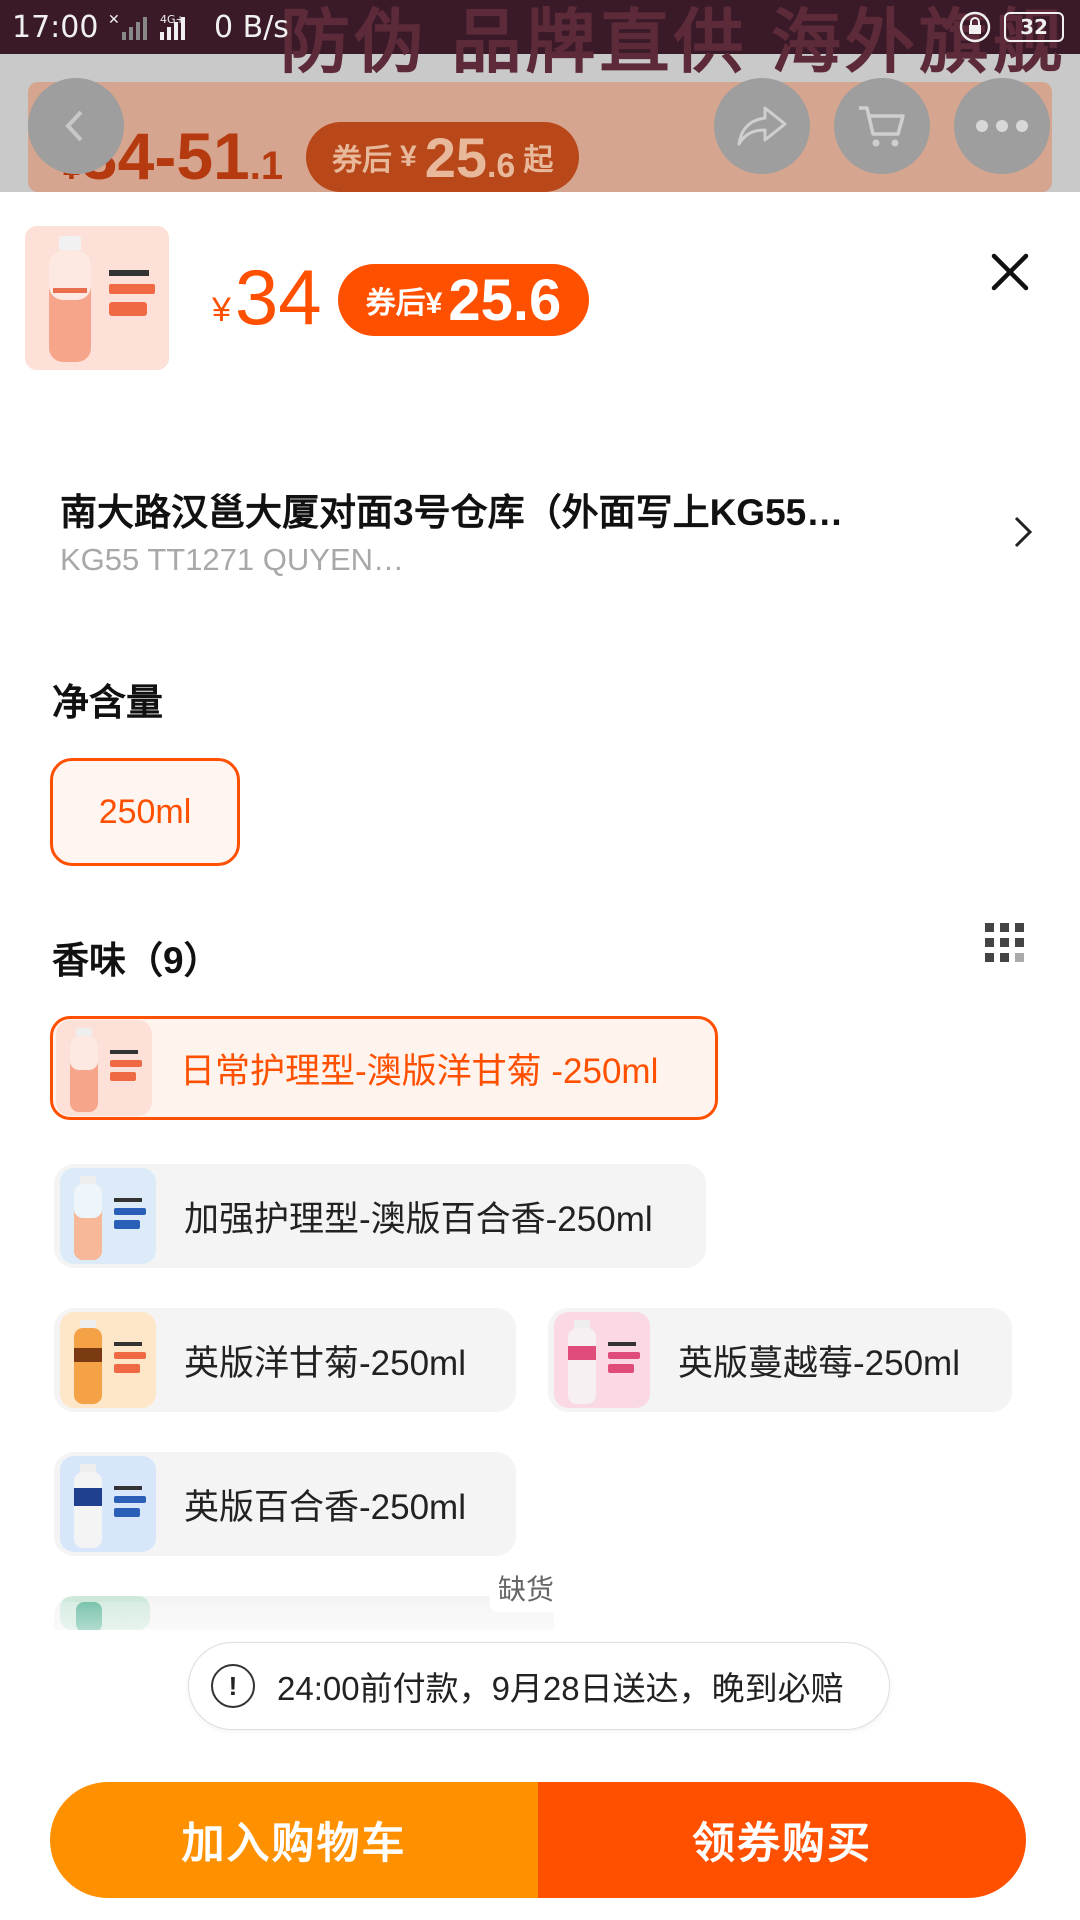 The image size is (1080, 1920). I want to click on scent-option-2: 加强护理型-澳版百合香-250ml, so click(380, 1216).